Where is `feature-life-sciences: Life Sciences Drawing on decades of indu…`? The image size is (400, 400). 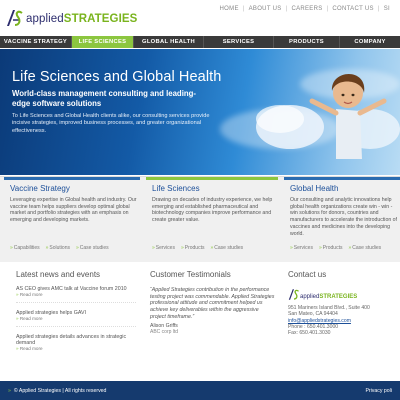
feature-life-sciences: Life Sciences Drawing on decades of indu… is located at coordinates (212, 220).